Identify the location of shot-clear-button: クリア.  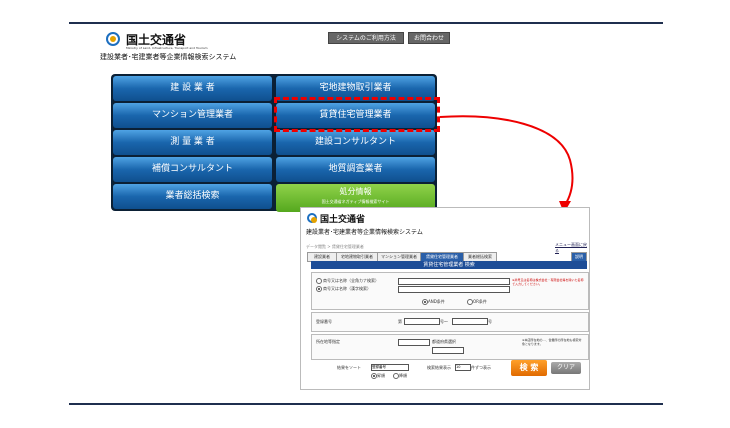
(566, 368).